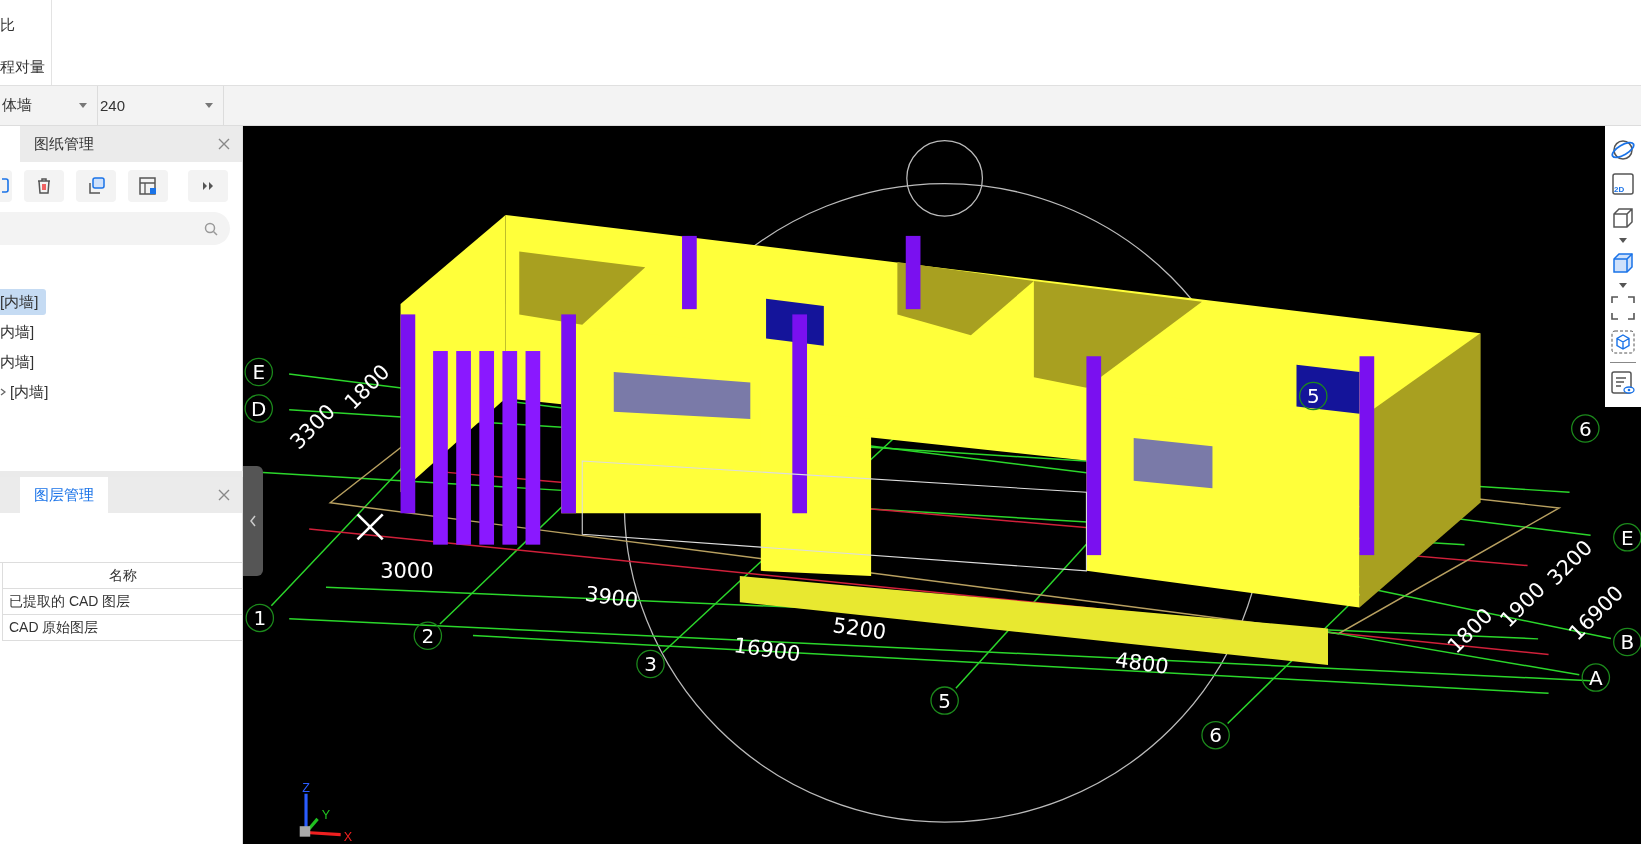  I want to click on dropdown-field: 240, so click(161, 105).